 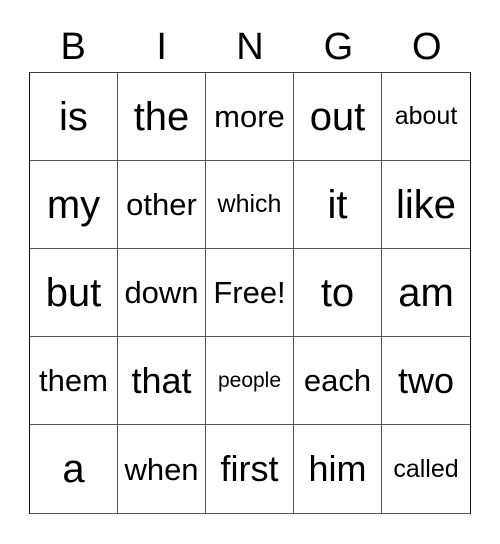 I want to click on bingo-cell-text: it, so click(x=337, y=204).